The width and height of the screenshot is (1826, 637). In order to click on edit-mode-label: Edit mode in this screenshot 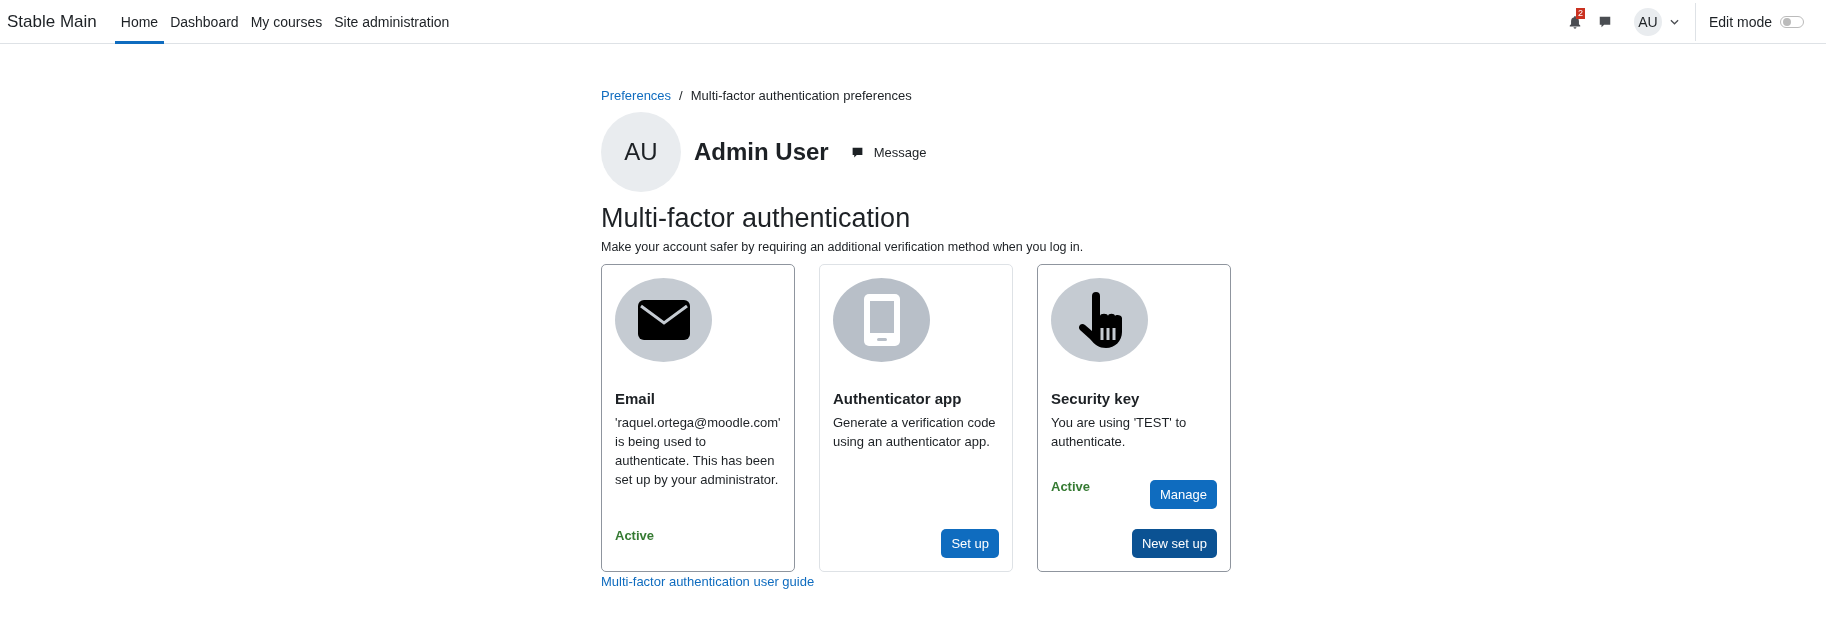, I will do `click(1740, 21)`.